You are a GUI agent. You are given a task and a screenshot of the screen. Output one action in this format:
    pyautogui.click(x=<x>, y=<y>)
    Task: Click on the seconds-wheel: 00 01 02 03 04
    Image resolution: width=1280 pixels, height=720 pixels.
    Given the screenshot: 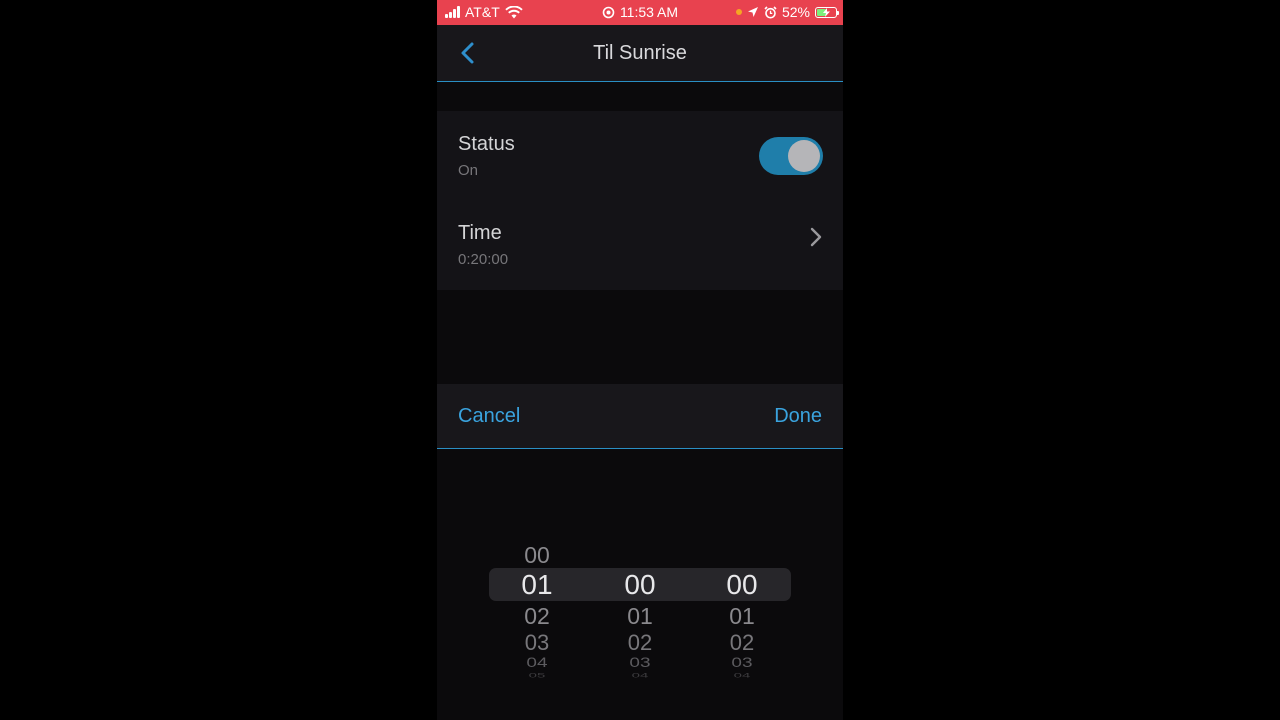 What is the action you would take?
    pyautogui.click(x=742, y=584)
    